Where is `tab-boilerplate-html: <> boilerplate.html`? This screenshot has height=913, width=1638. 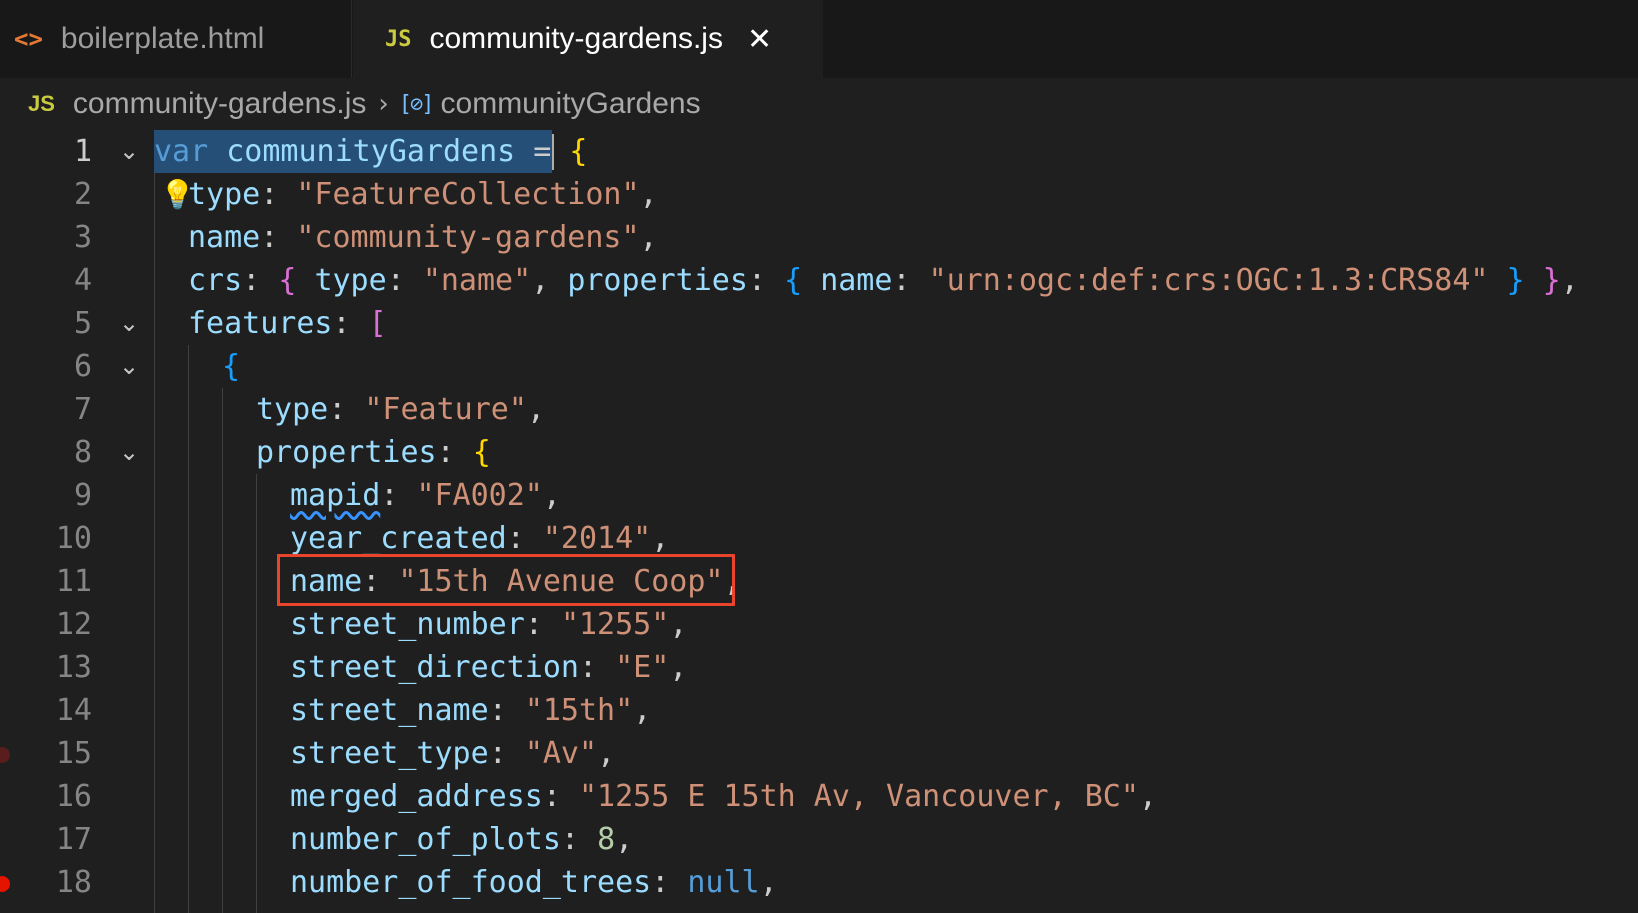
tab-boilerplate-html: <> boilerplate.html is located at coordinates (176, 39).